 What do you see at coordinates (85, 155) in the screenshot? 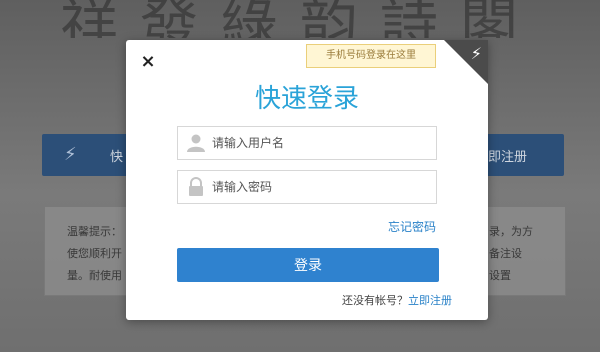
I see `background-quick-button: ⚡ 快` at bounding box center [85, 155].